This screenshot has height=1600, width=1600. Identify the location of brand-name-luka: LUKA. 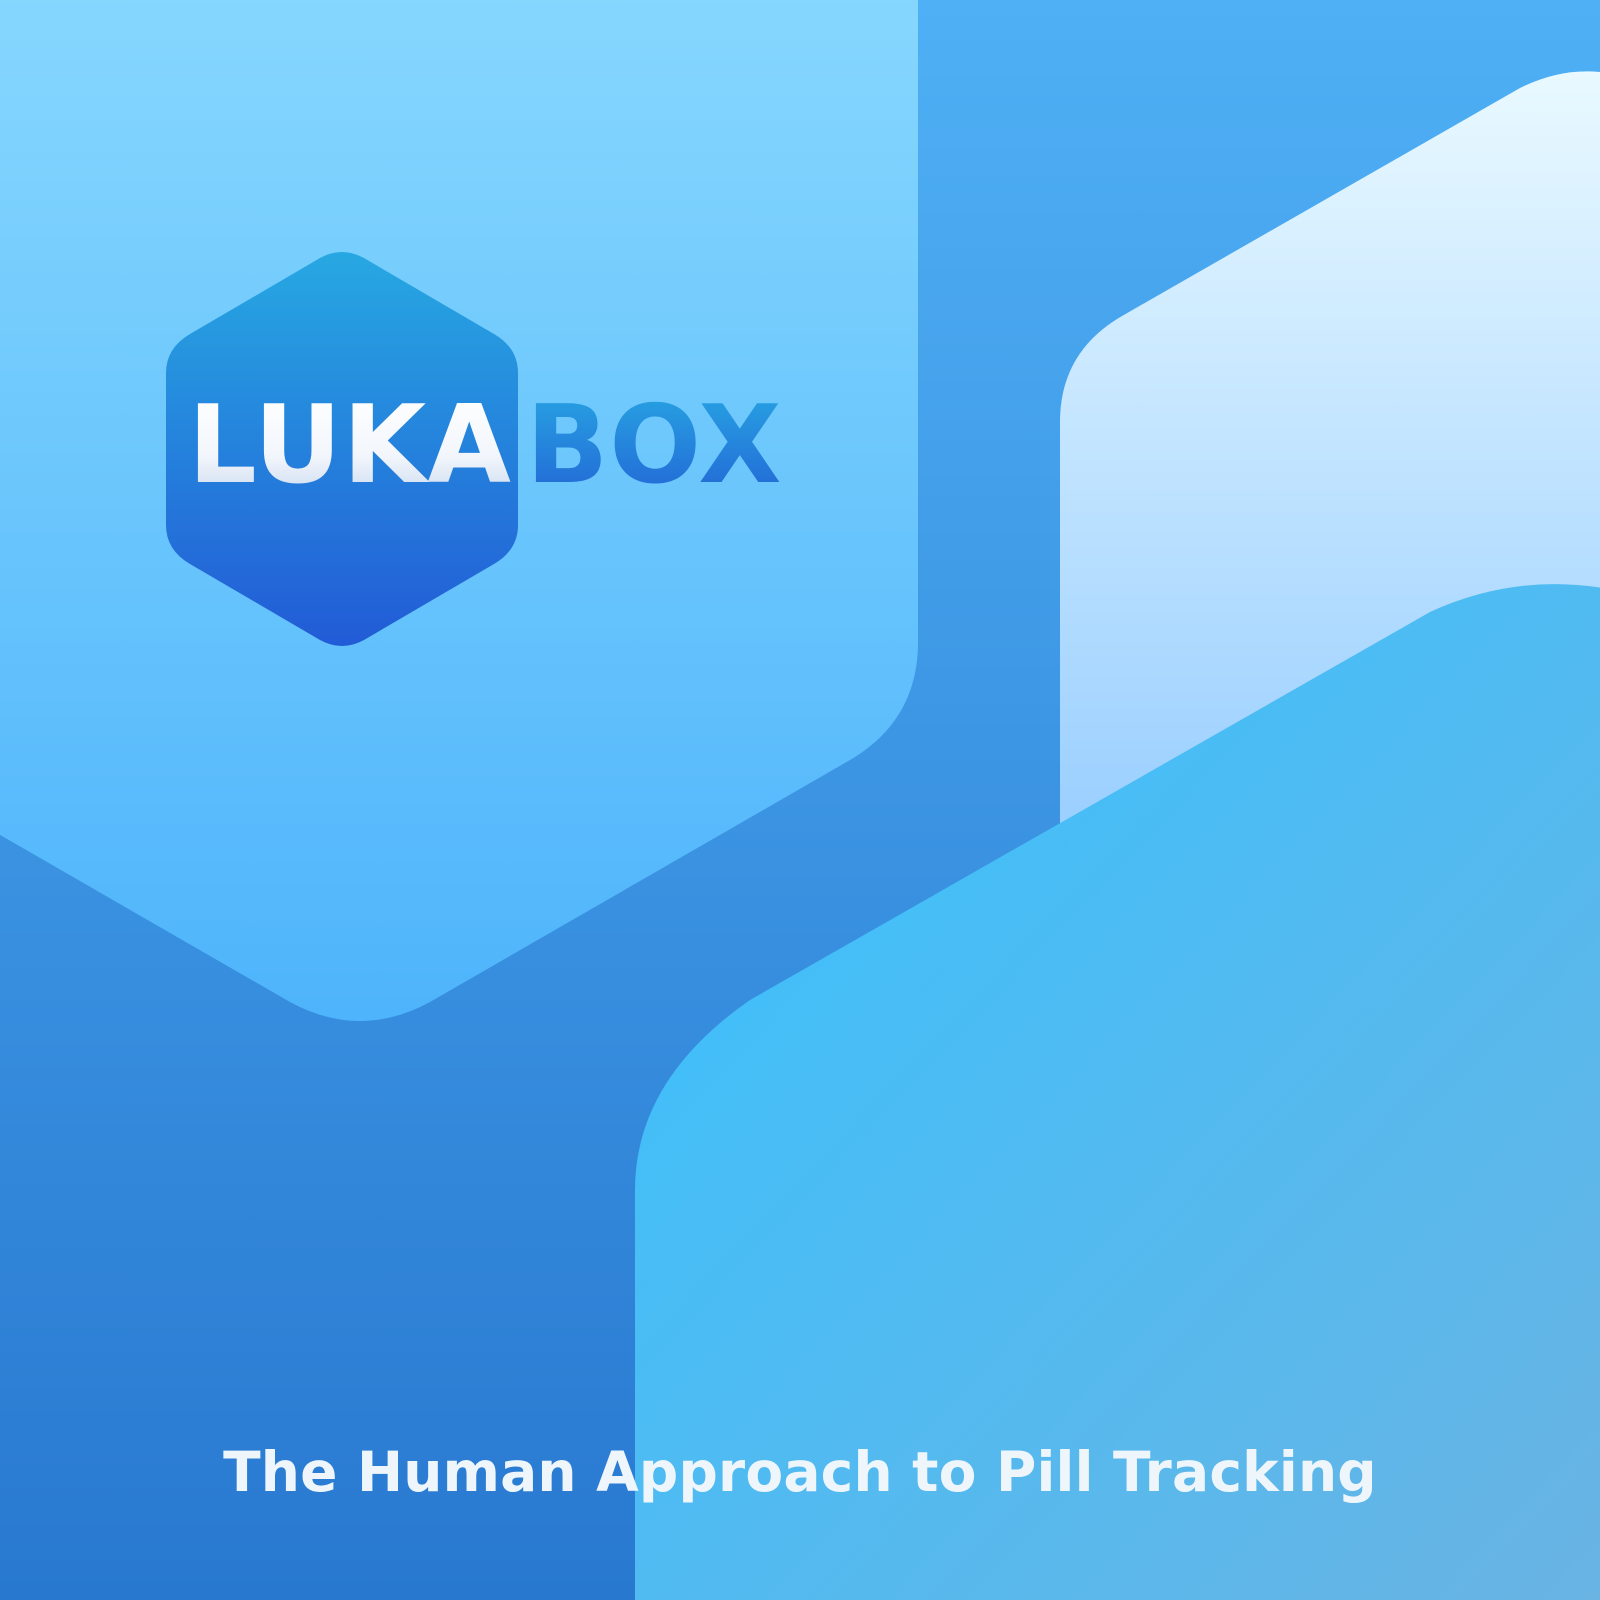
(350, 445).